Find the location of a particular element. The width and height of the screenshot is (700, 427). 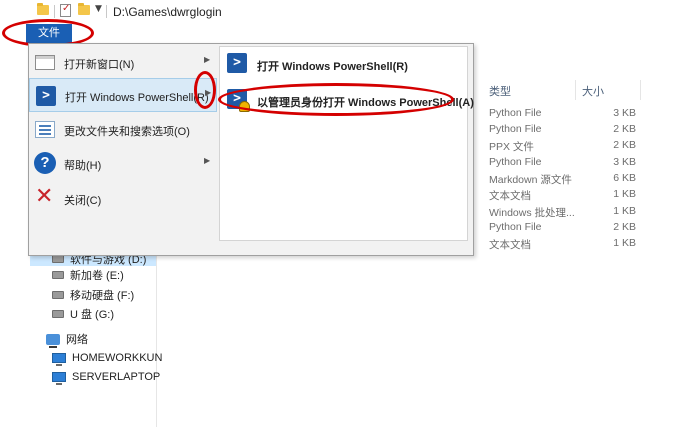

menu-item-label: 打开新窗口(N) is located at coordinates (99, 65).